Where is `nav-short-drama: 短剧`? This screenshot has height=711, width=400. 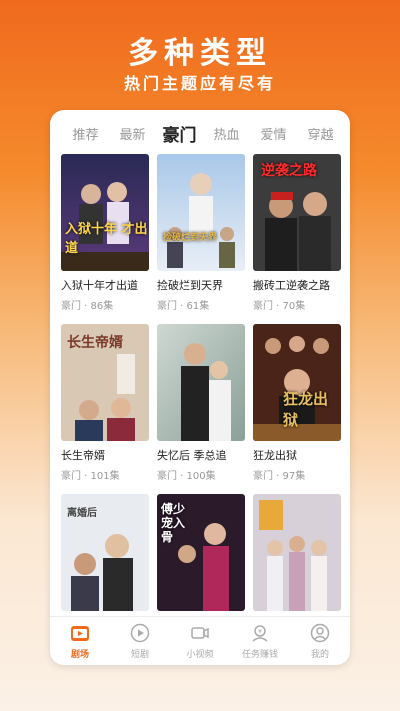 nav-short-drama: 短剧 is located at coordinates (140, 641).